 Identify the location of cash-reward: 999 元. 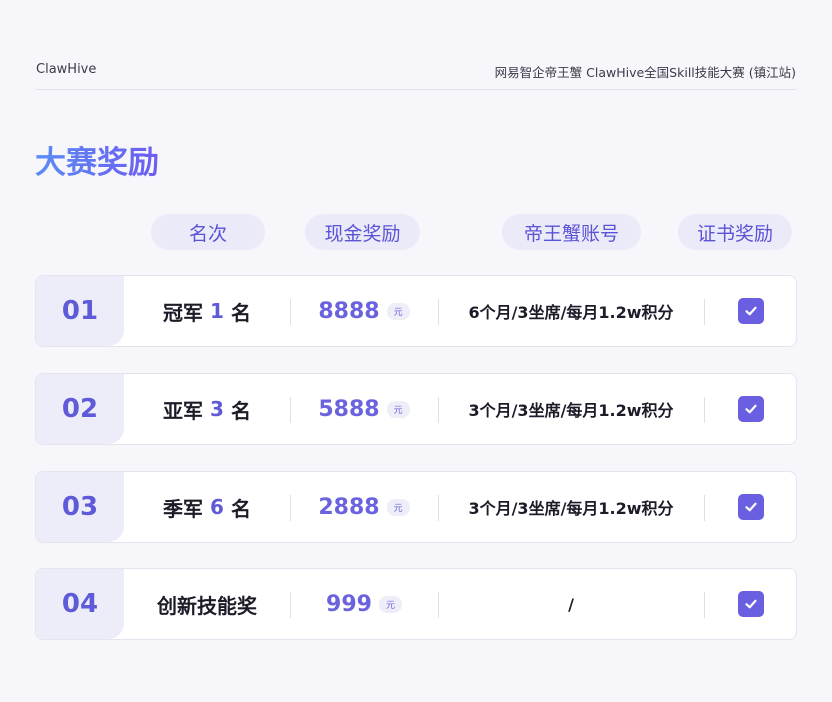
(364, 604).